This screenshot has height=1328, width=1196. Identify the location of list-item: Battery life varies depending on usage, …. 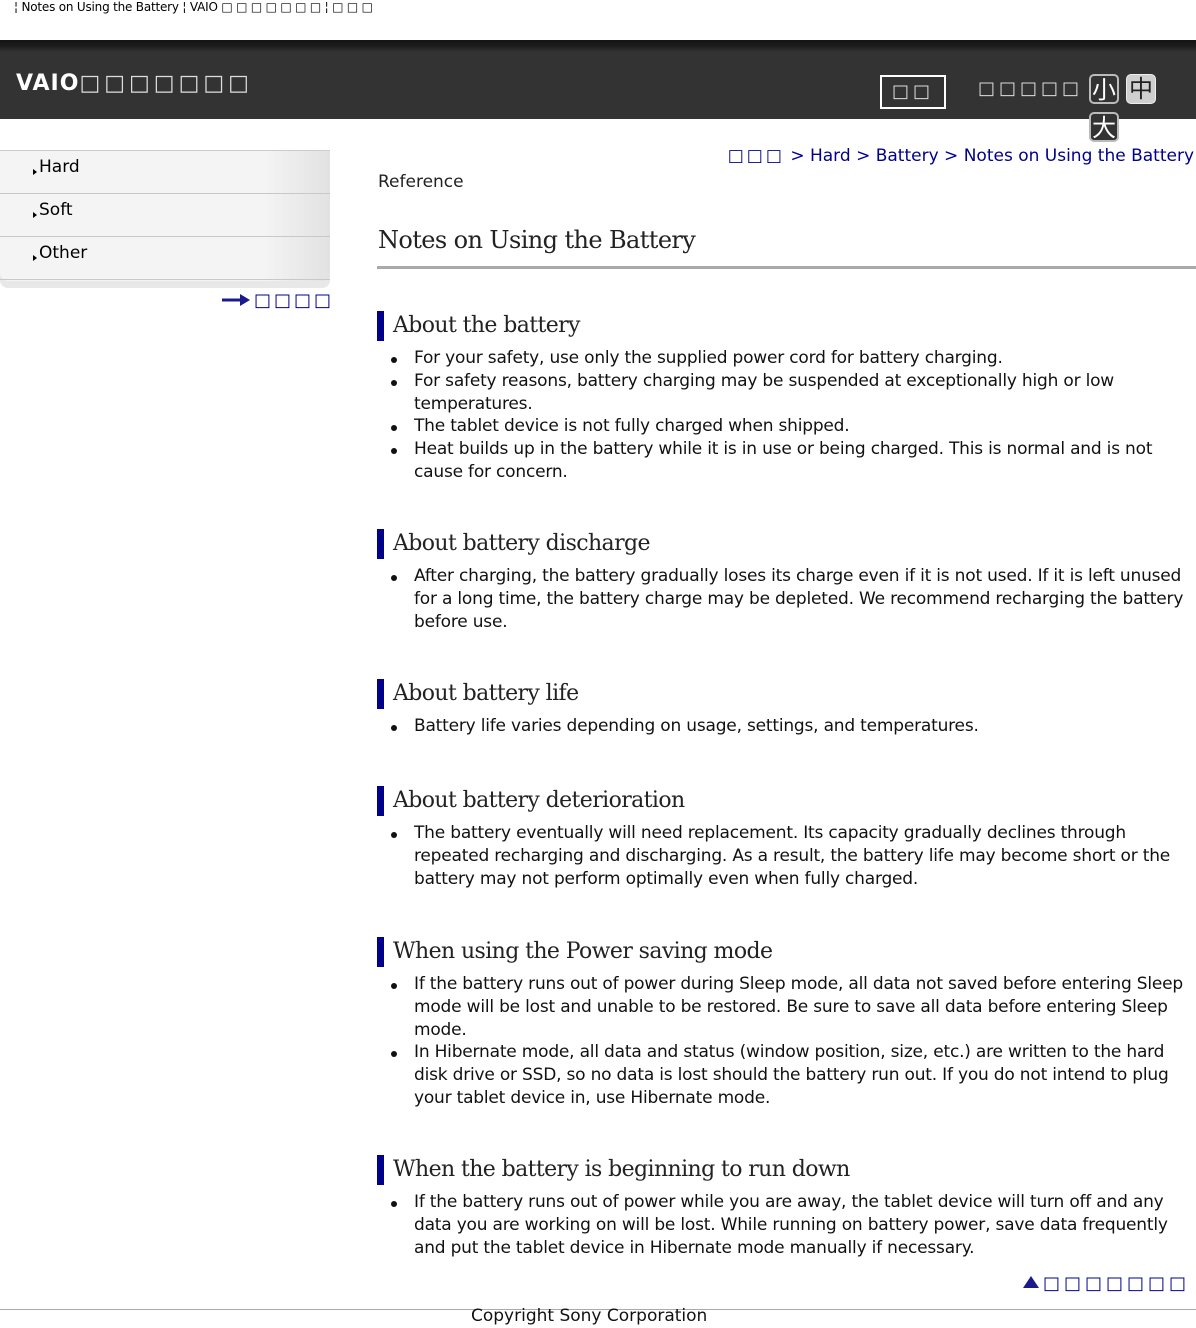
(784, 726).